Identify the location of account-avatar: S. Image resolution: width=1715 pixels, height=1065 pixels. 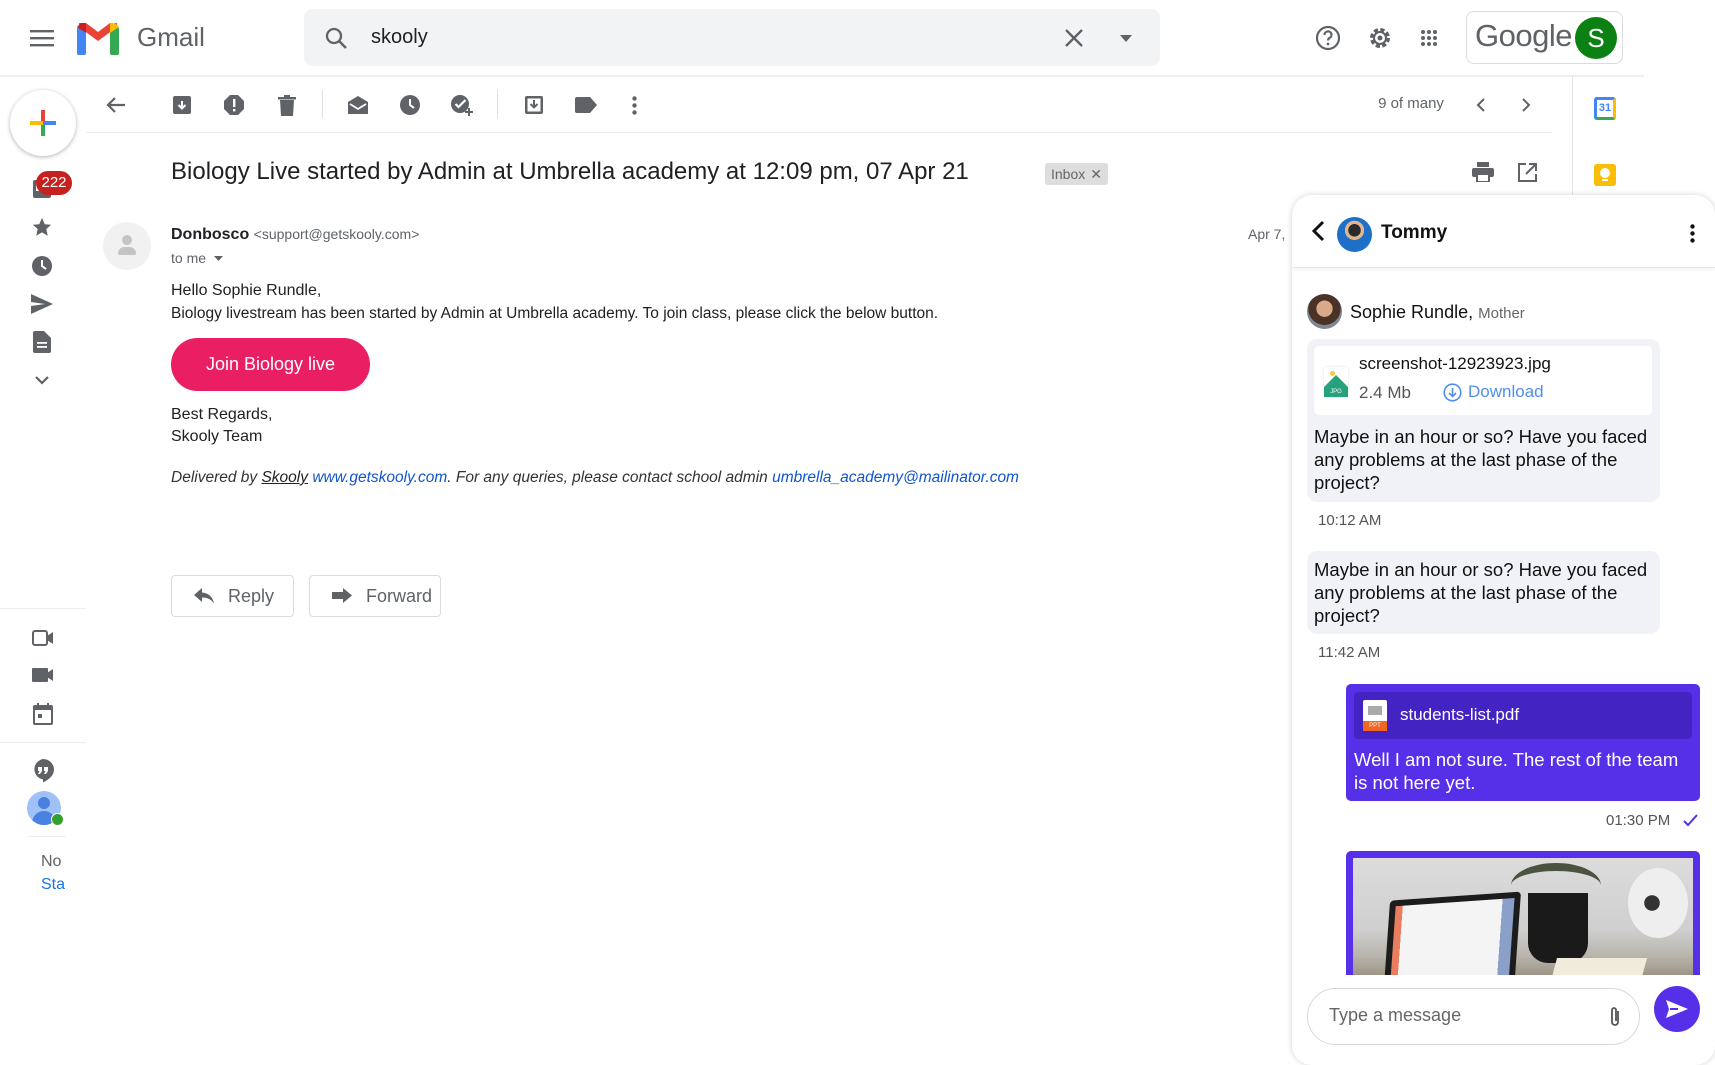
(1596, 38).